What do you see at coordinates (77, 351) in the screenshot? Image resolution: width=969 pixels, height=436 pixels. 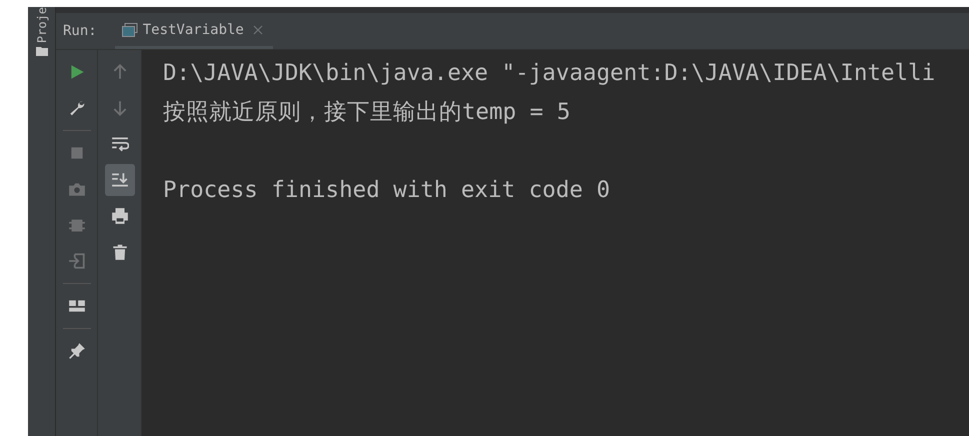 I see `pin-icon` at bounding box center [77, 351].